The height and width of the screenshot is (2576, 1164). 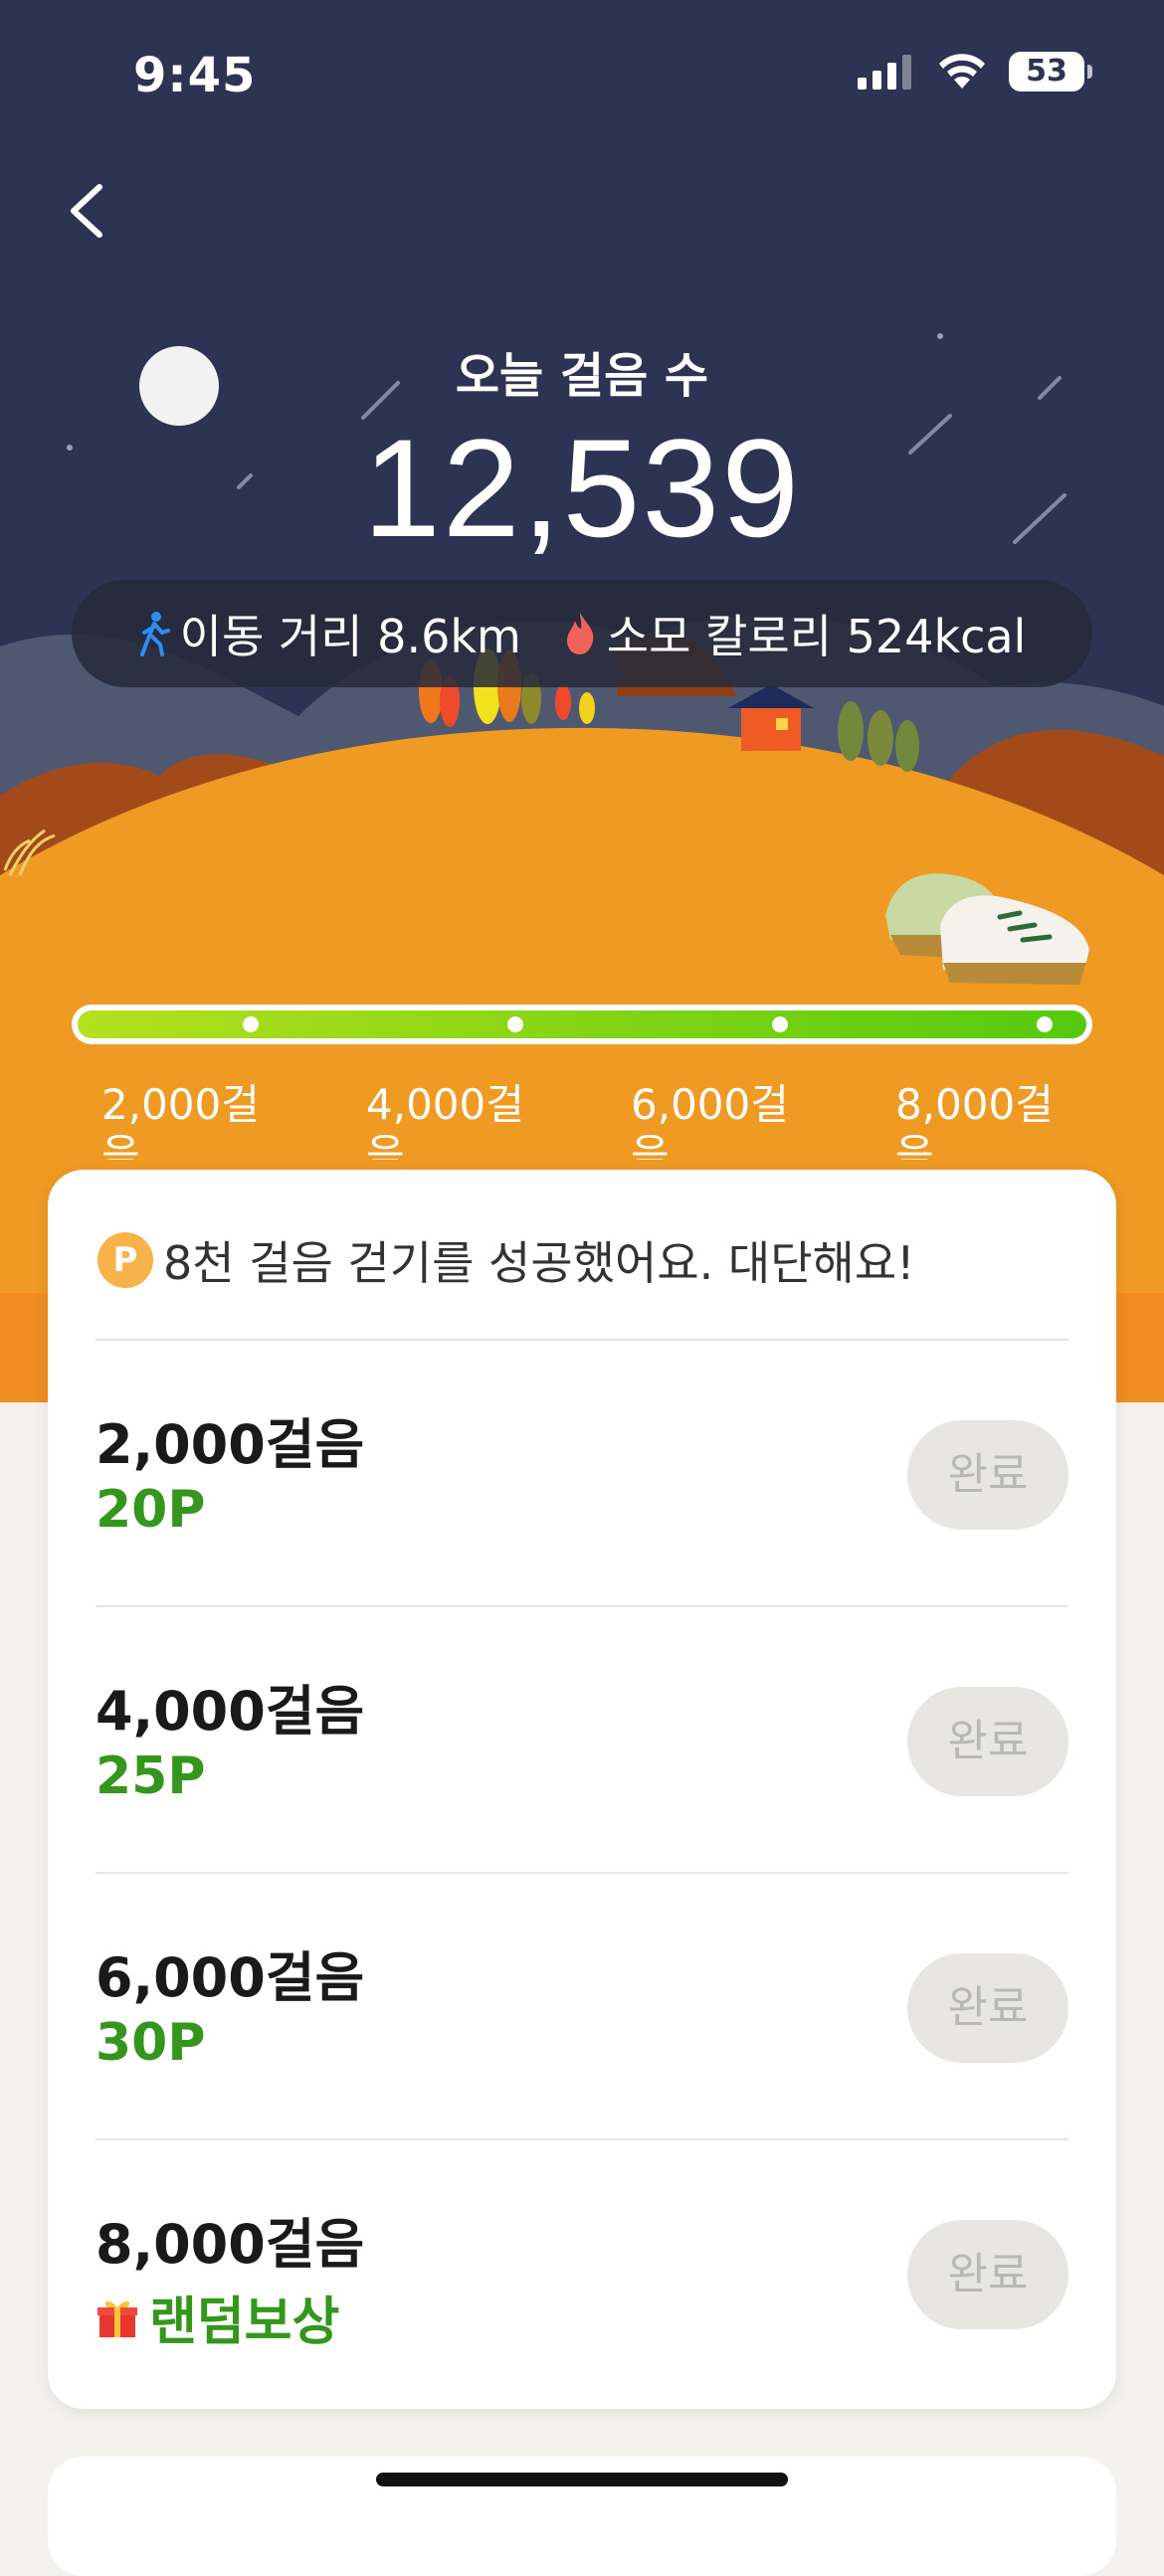 I want to click on reward-row: 8,000걸음 랜덤보상 완료, so click(x=582, y=2272).